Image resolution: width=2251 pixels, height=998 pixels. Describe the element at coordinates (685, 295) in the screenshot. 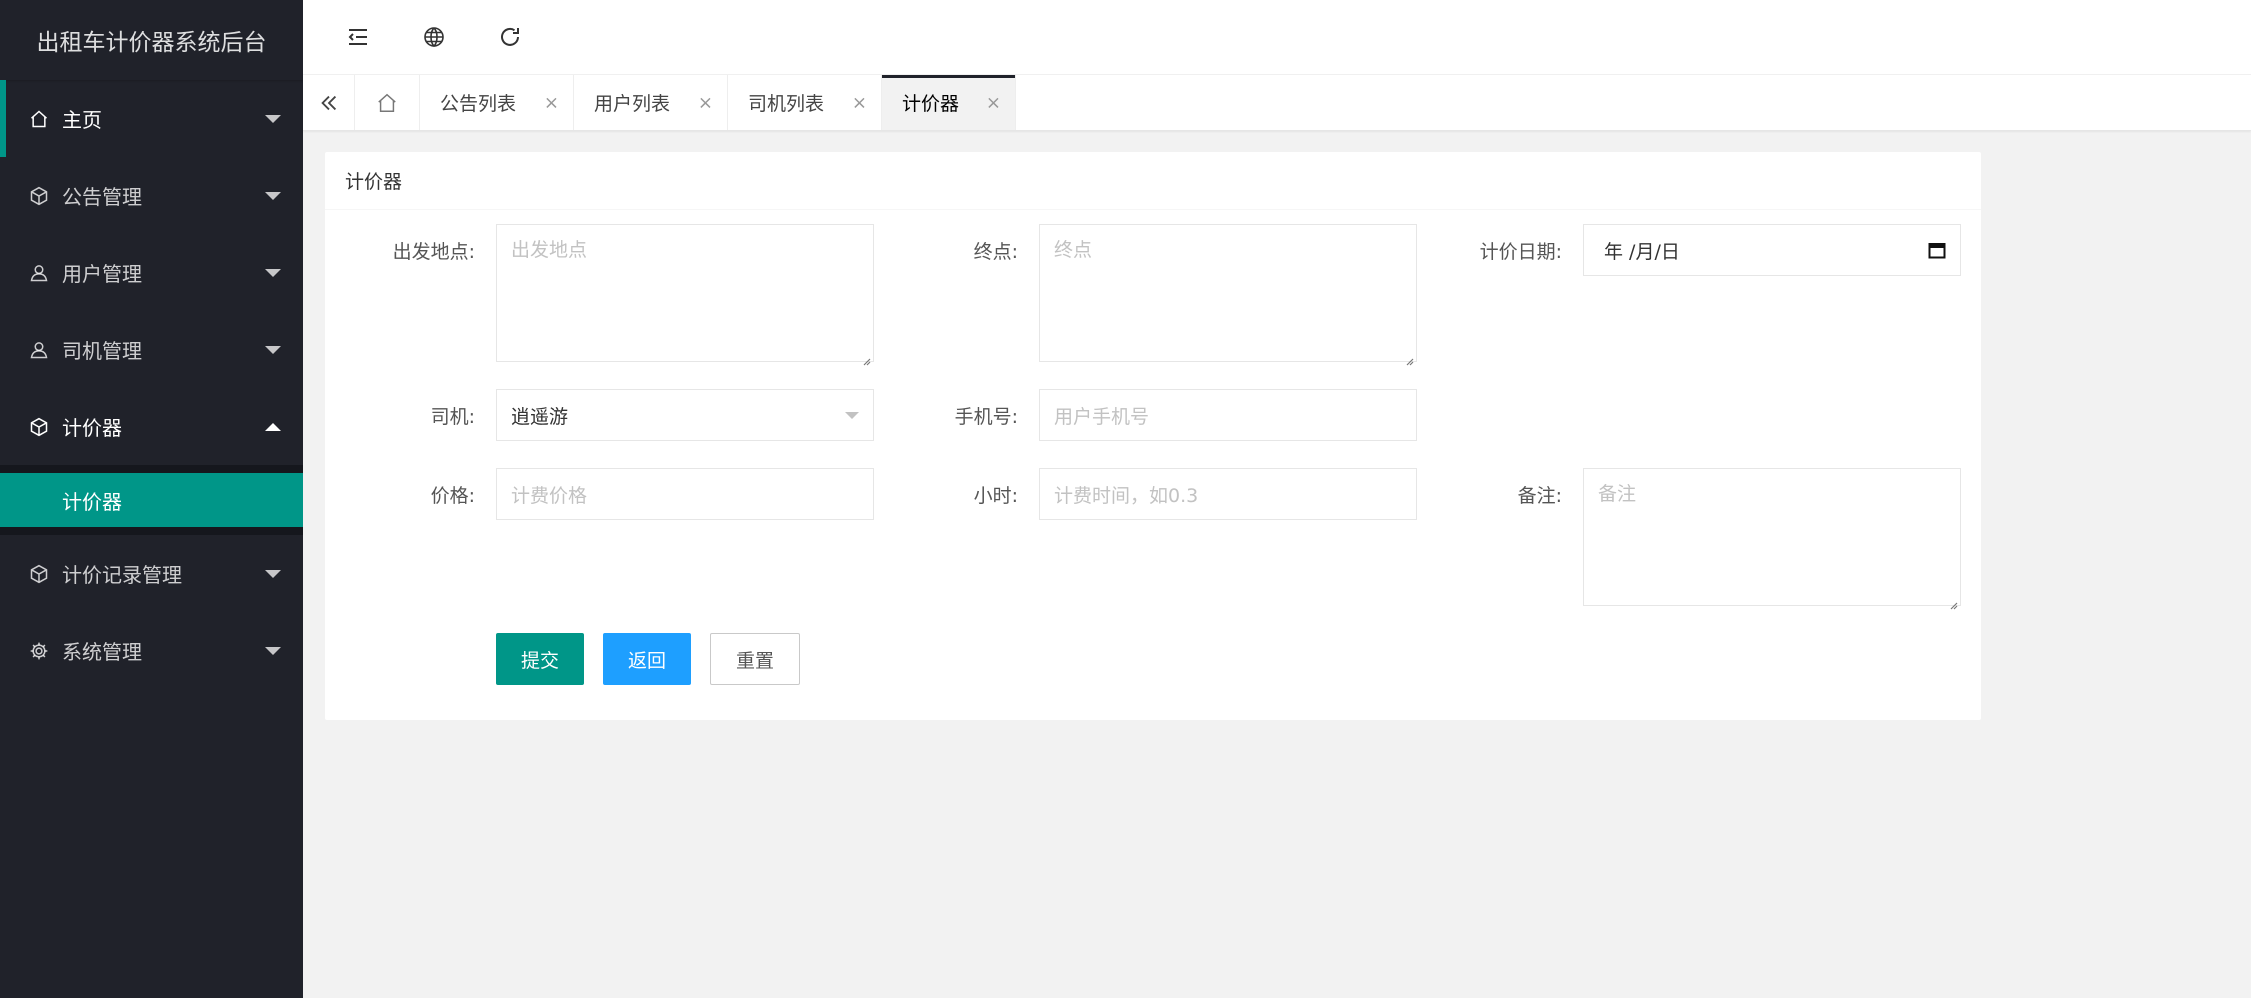

I see `start-textarea: 出发地点` at that location.